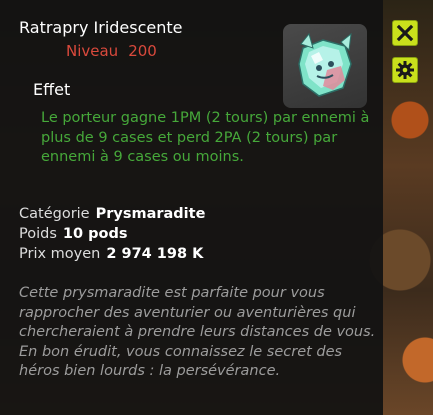  What do you see at coordinates (101, 27) in the screenshot?
I see `item-name: Ratrapry Iridescente` at bounding box center [101, 27].